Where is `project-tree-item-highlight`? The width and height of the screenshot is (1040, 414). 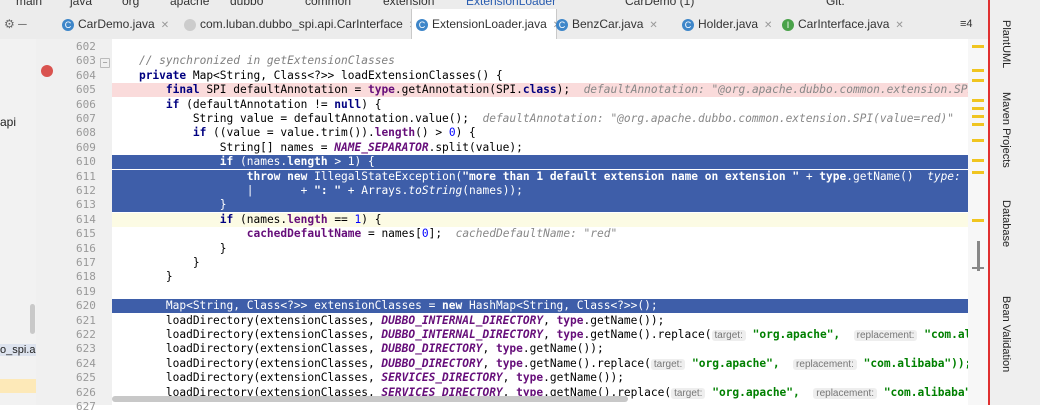 project-tree-item-highlight is located at coordinates (18, 386).